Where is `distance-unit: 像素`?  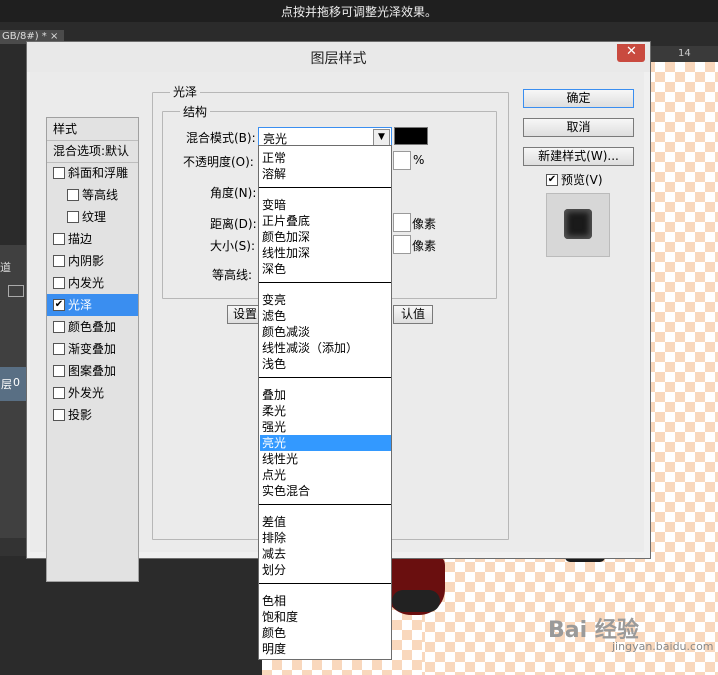 distance-unit: 像素 is located at coordinates (424, 224).